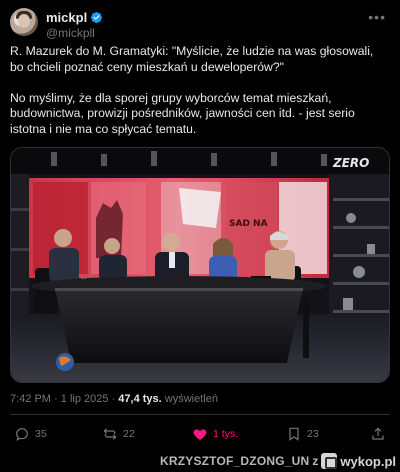  Describe the element at coordinates (70, 33) in the screenshot. I see `user-handle: @mickpll` at that location.